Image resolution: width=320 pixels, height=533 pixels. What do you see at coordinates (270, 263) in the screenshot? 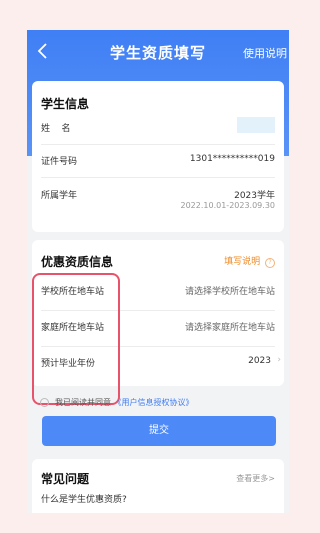
I see `question-circle-icon: ?` at bounding box center [270, 263].